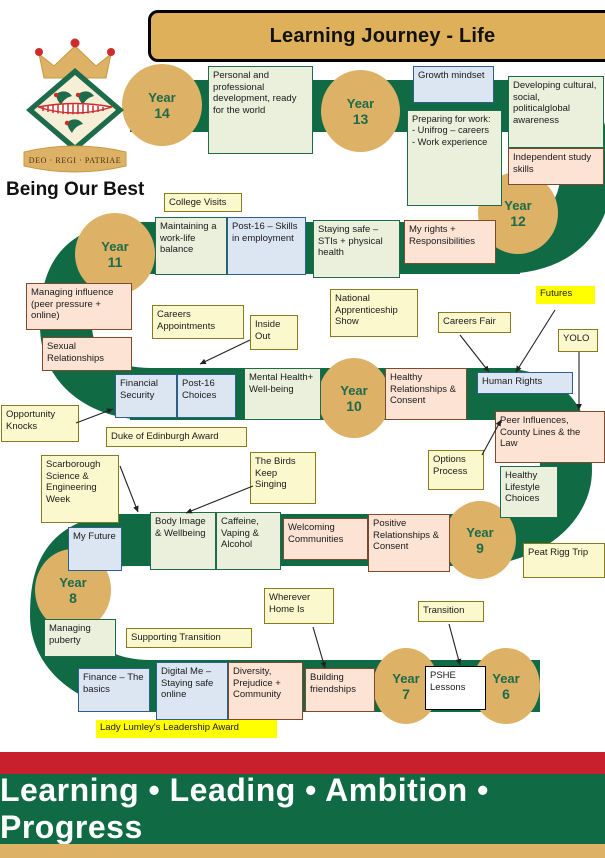 The image size is (605, 858). I want to click on topic-post16-skills-employment: Post-16 – Skills in employment, so click(266, 246).